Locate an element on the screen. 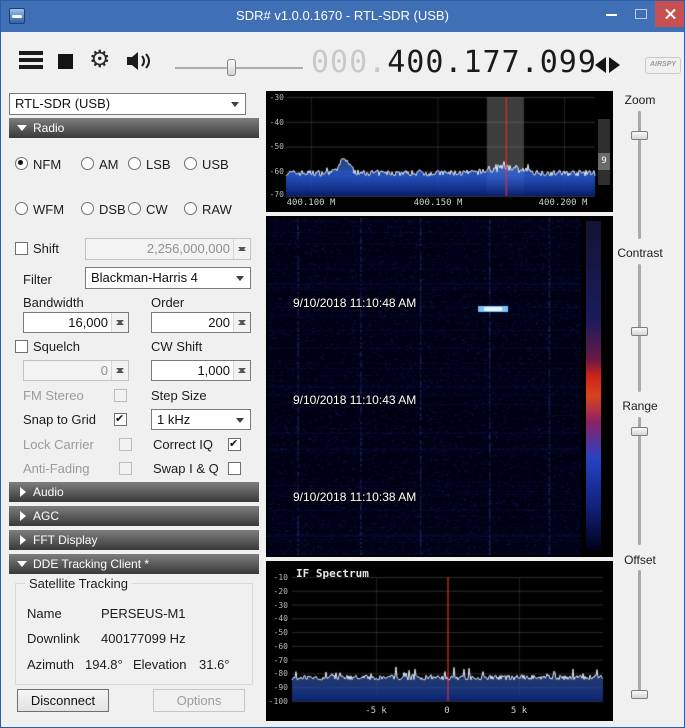 The image size is (685, 728). stop-button is located at coordinates (65, 61).